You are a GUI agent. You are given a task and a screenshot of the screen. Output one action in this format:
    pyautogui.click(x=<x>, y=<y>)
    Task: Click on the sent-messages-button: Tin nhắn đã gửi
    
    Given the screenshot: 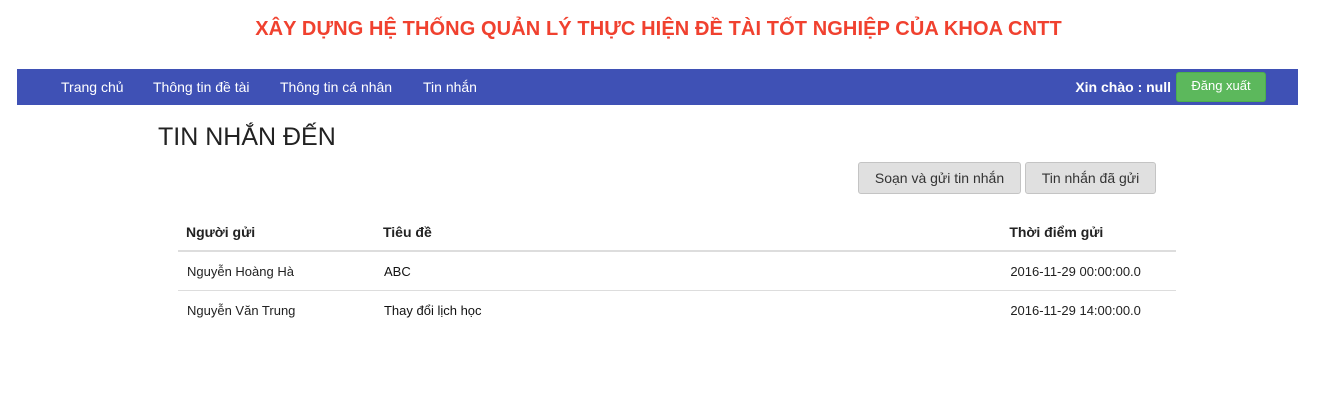 What is the action you would take?
    pyautogui.click(x=1090, y=178)
    